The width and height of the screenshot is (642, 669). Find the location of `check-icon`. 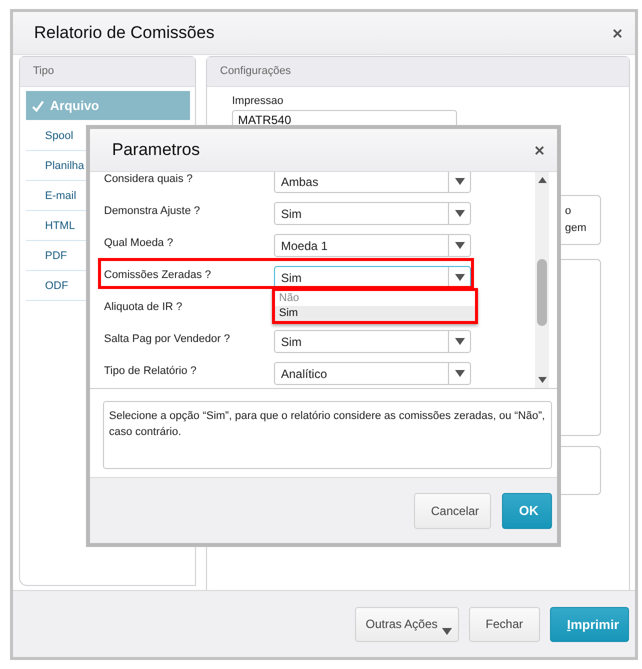

check-icon is located at coordinates (38, 106).